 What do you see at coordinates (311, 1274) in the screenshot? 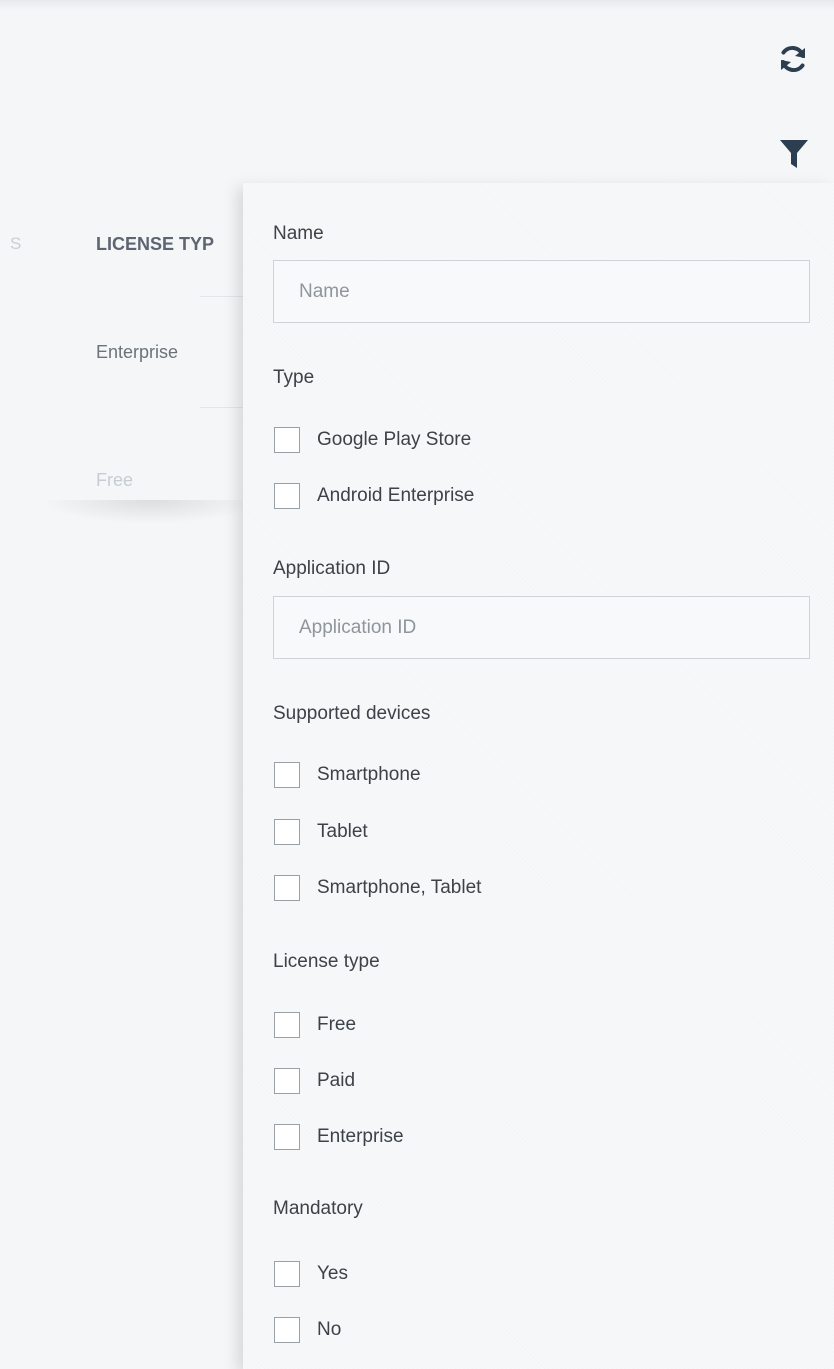
I see `mandatory-option-yes: Yes` at bounding box center [311, 1274].